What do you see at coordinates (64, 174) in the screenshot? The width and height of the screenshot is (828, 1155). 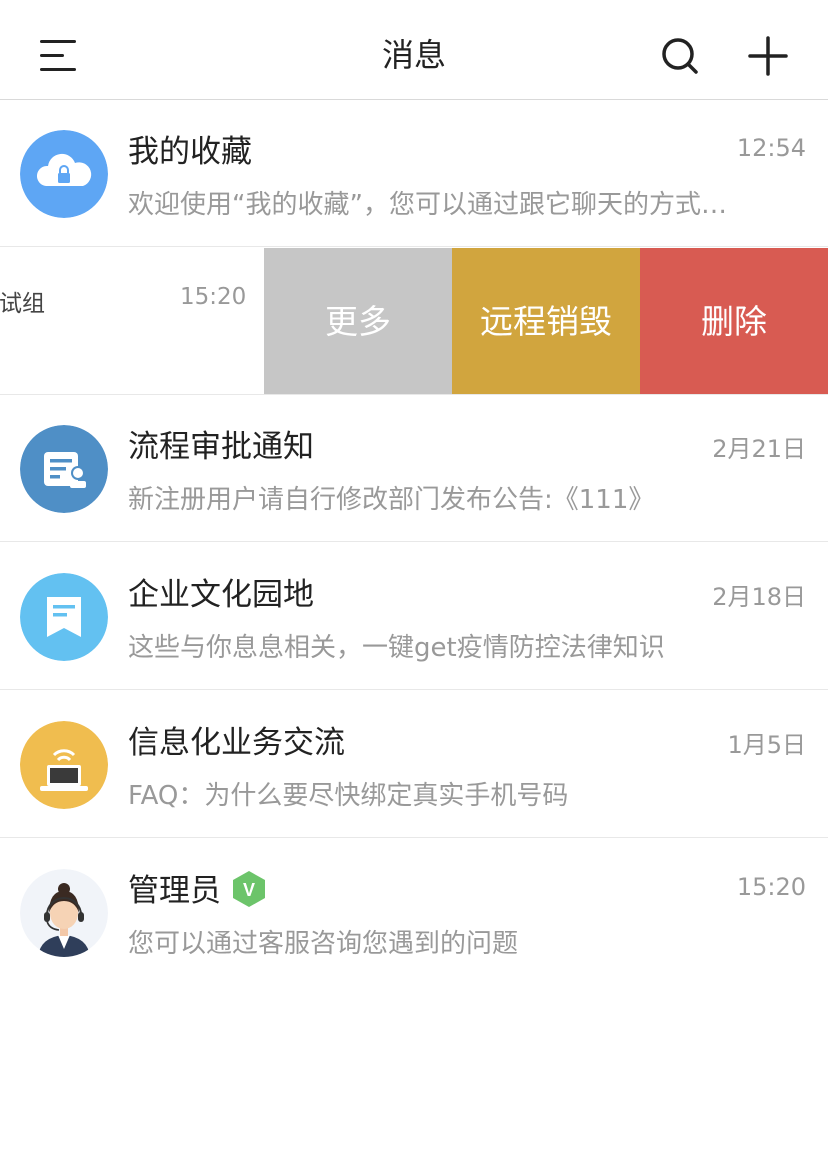 I see `cloud-lock-icon` at bounding box center [64, 174].